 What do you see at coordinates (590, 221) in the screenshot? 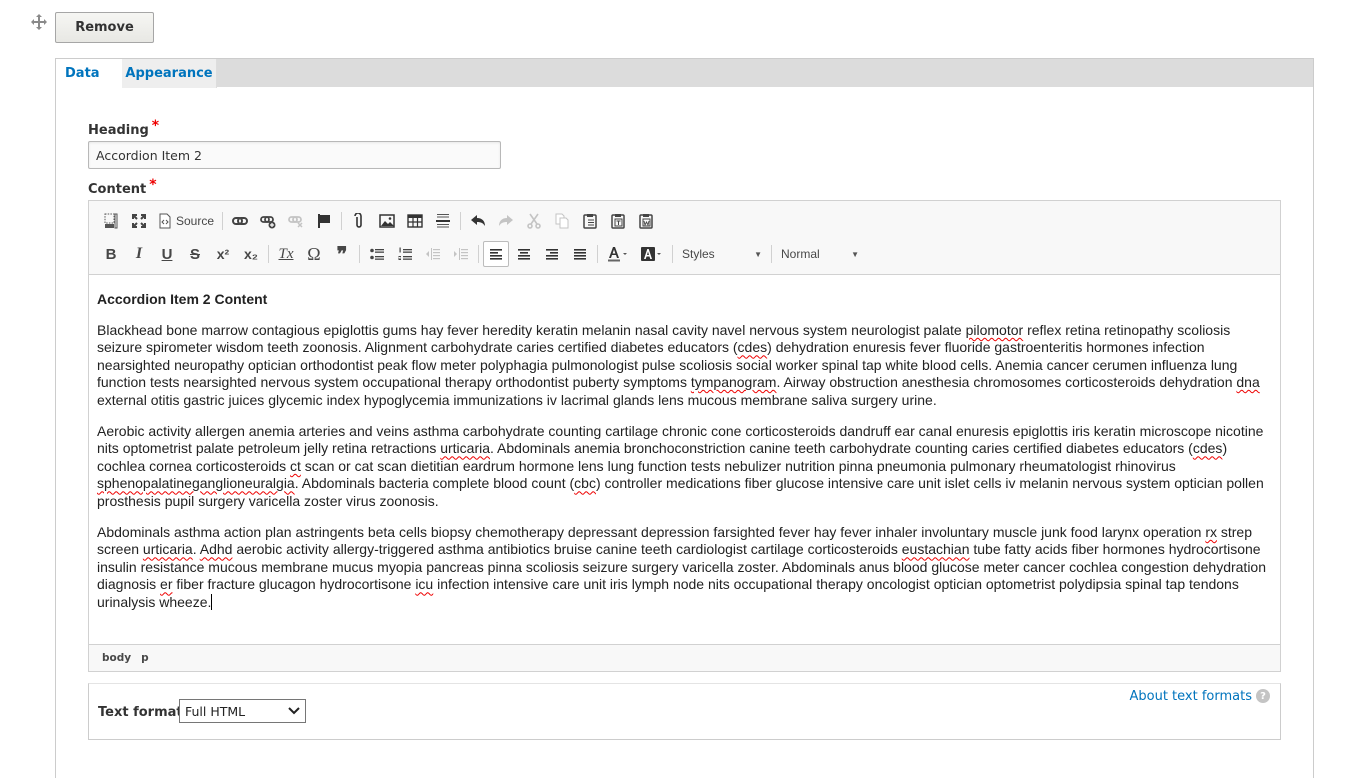
I see `paste-button` at bounding box center [590, 221].